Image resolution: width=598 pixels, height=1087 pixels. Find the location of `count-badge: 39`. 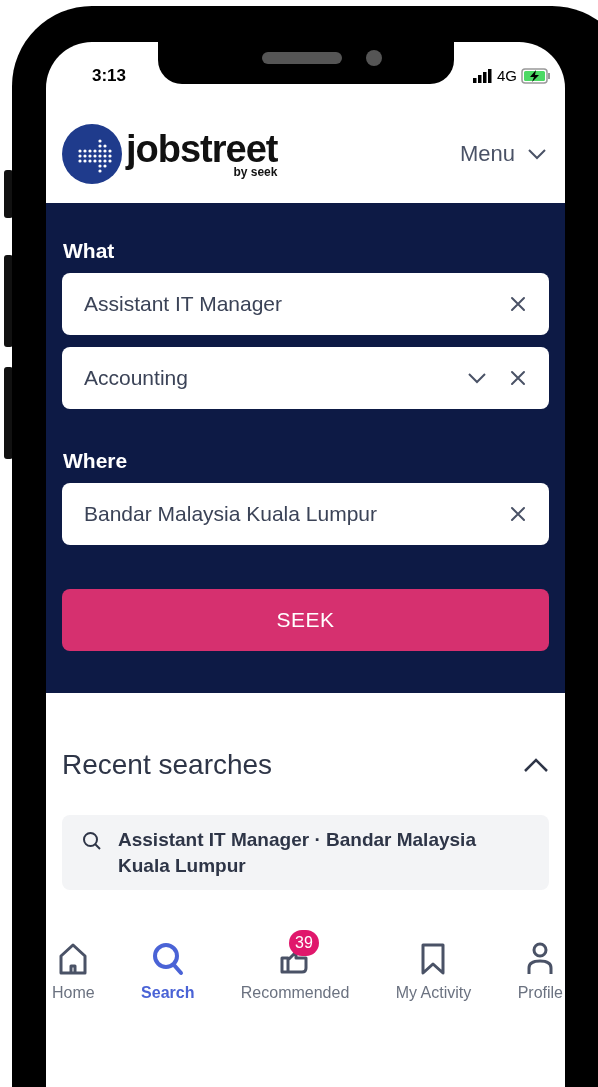

count-badge: 39 is located at coordinates (304, 943).